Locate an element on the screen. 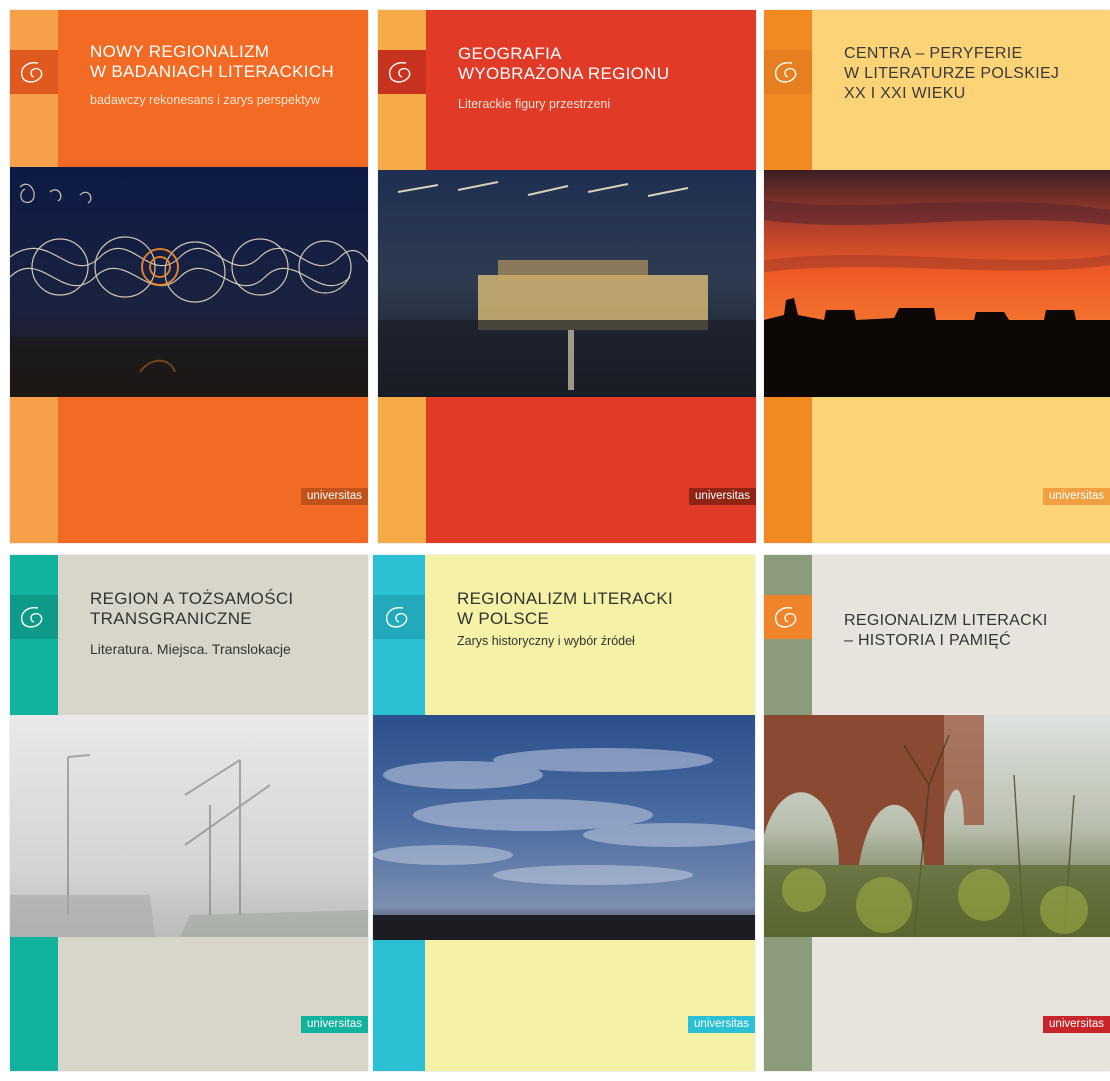  book-title: NOWY REGIONALIZM W BADANIACH LITERACKICH is located at coordinates (212, 61).